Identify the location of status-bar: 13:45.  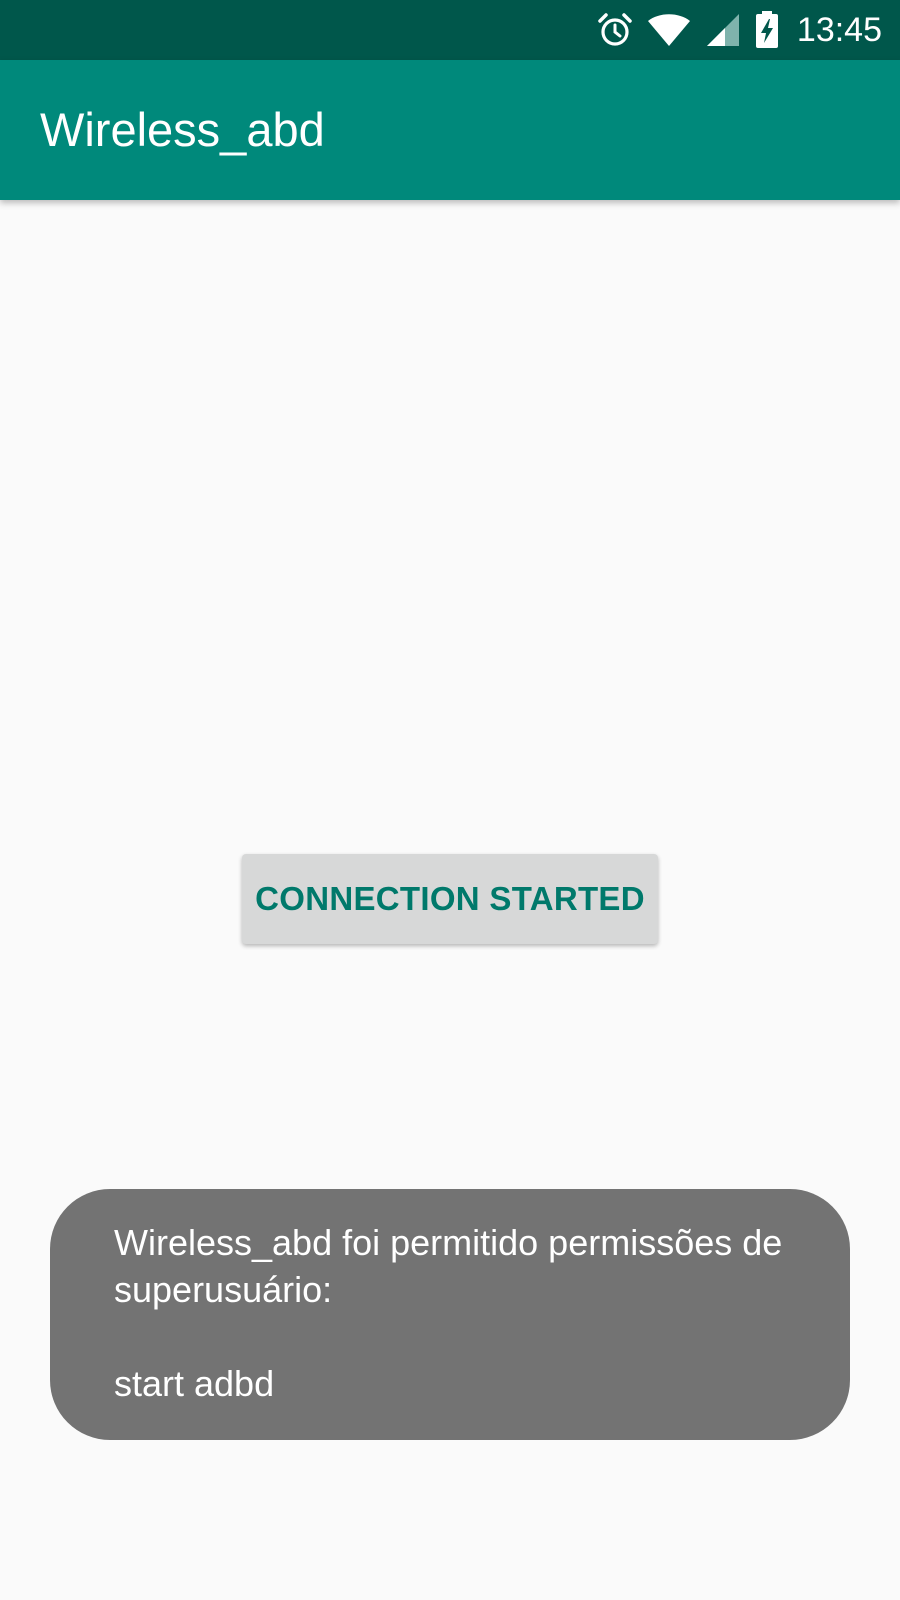
(450, 30).